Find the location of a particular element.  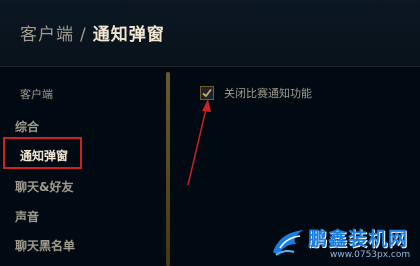

watermark: 鹏鑫装机网 www.0753px.com is located at coordinates (345, 244).